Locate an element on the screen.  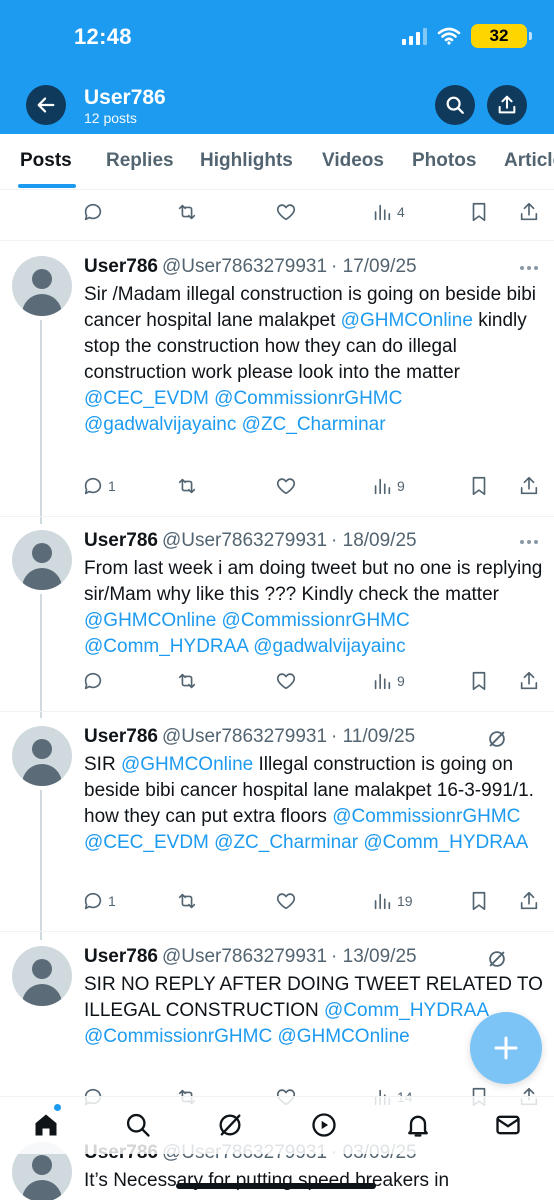
messages-envelope-icon is located at coordinates (508, 1125).